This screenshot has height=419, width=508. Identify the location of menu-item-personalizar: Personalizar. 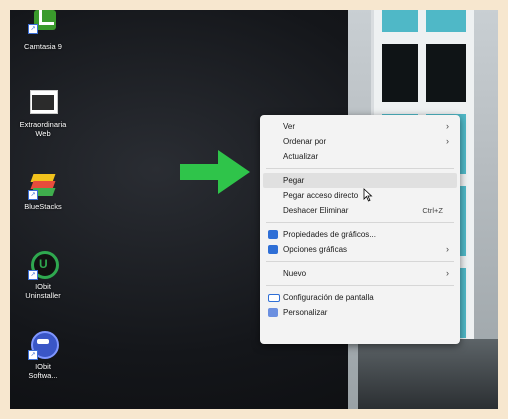
(360, 312).